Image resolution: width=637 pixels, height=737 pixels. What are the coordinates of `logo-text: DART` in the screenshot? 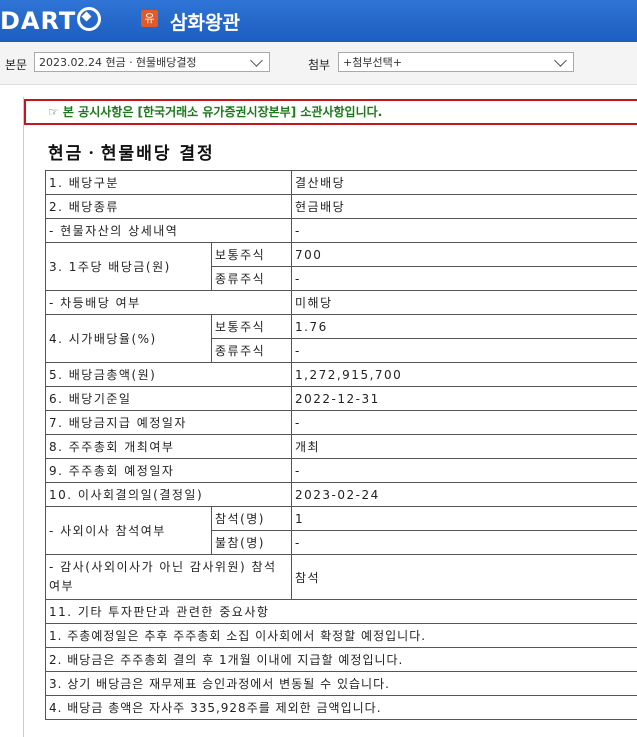 It's located at (38, 21).